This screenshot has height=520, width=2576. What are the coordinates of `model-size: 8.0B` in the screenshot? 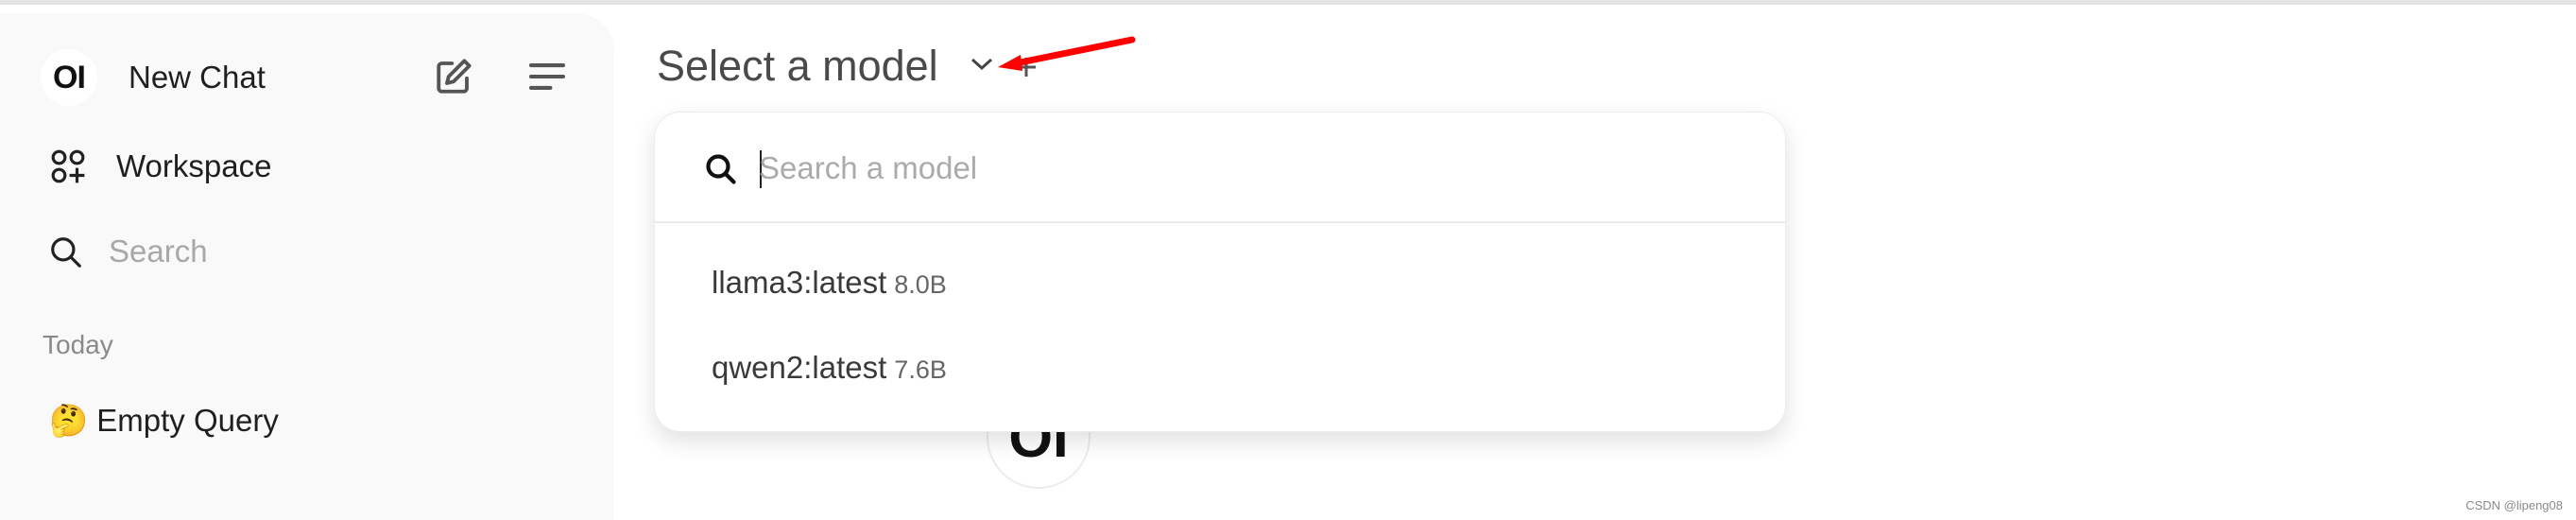 It's located at (920, 284).